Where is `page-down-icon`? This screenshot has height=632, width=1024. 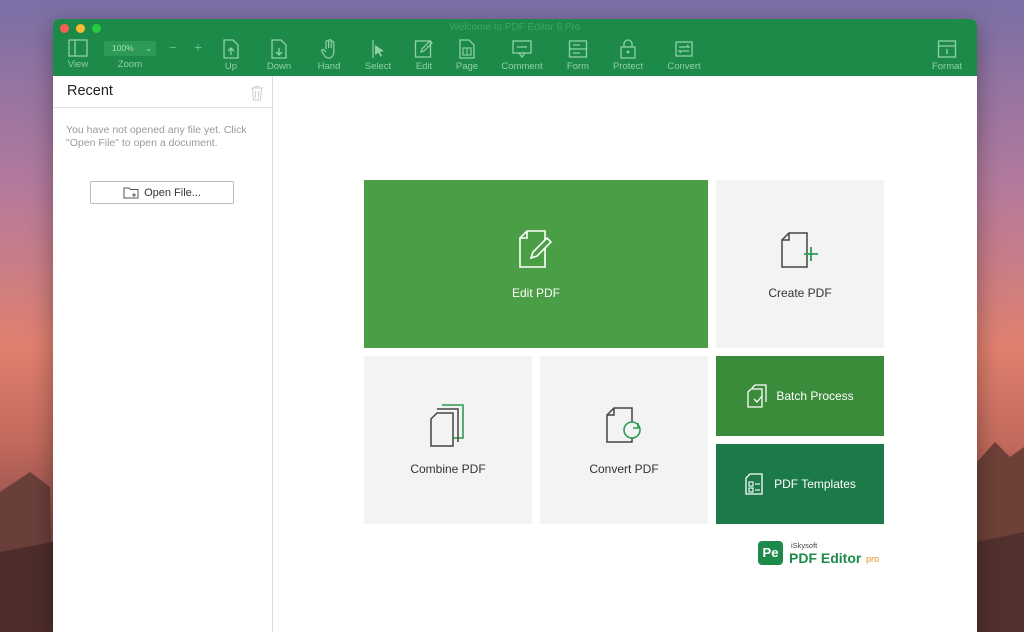
page-down-icon is located at coordinates (279, 49).